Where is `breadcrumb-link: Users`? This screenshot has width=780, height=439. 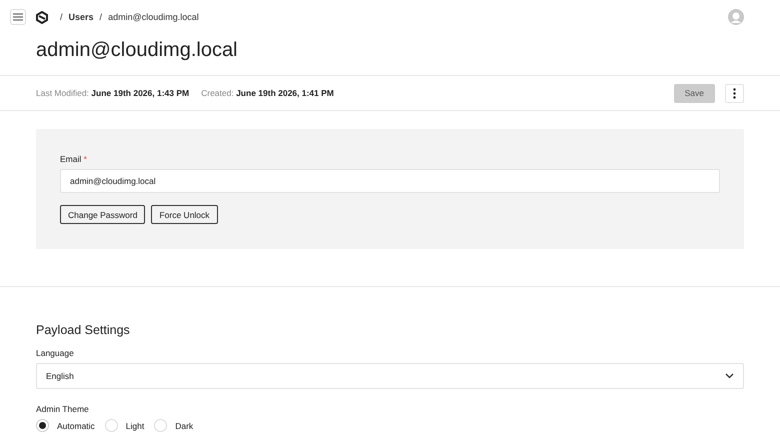 breadcrumb-link: Users is located at coordinates (81, 17).